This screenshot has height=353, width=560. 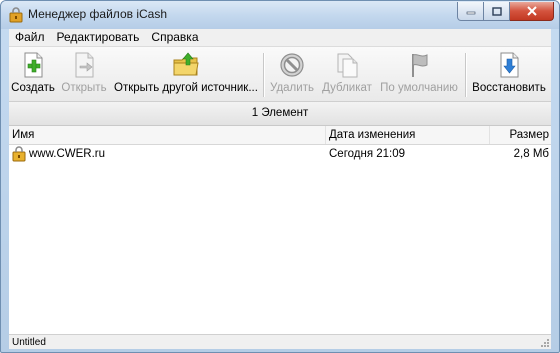 I want to click on open-document-icon, so click(x=84, y=65).